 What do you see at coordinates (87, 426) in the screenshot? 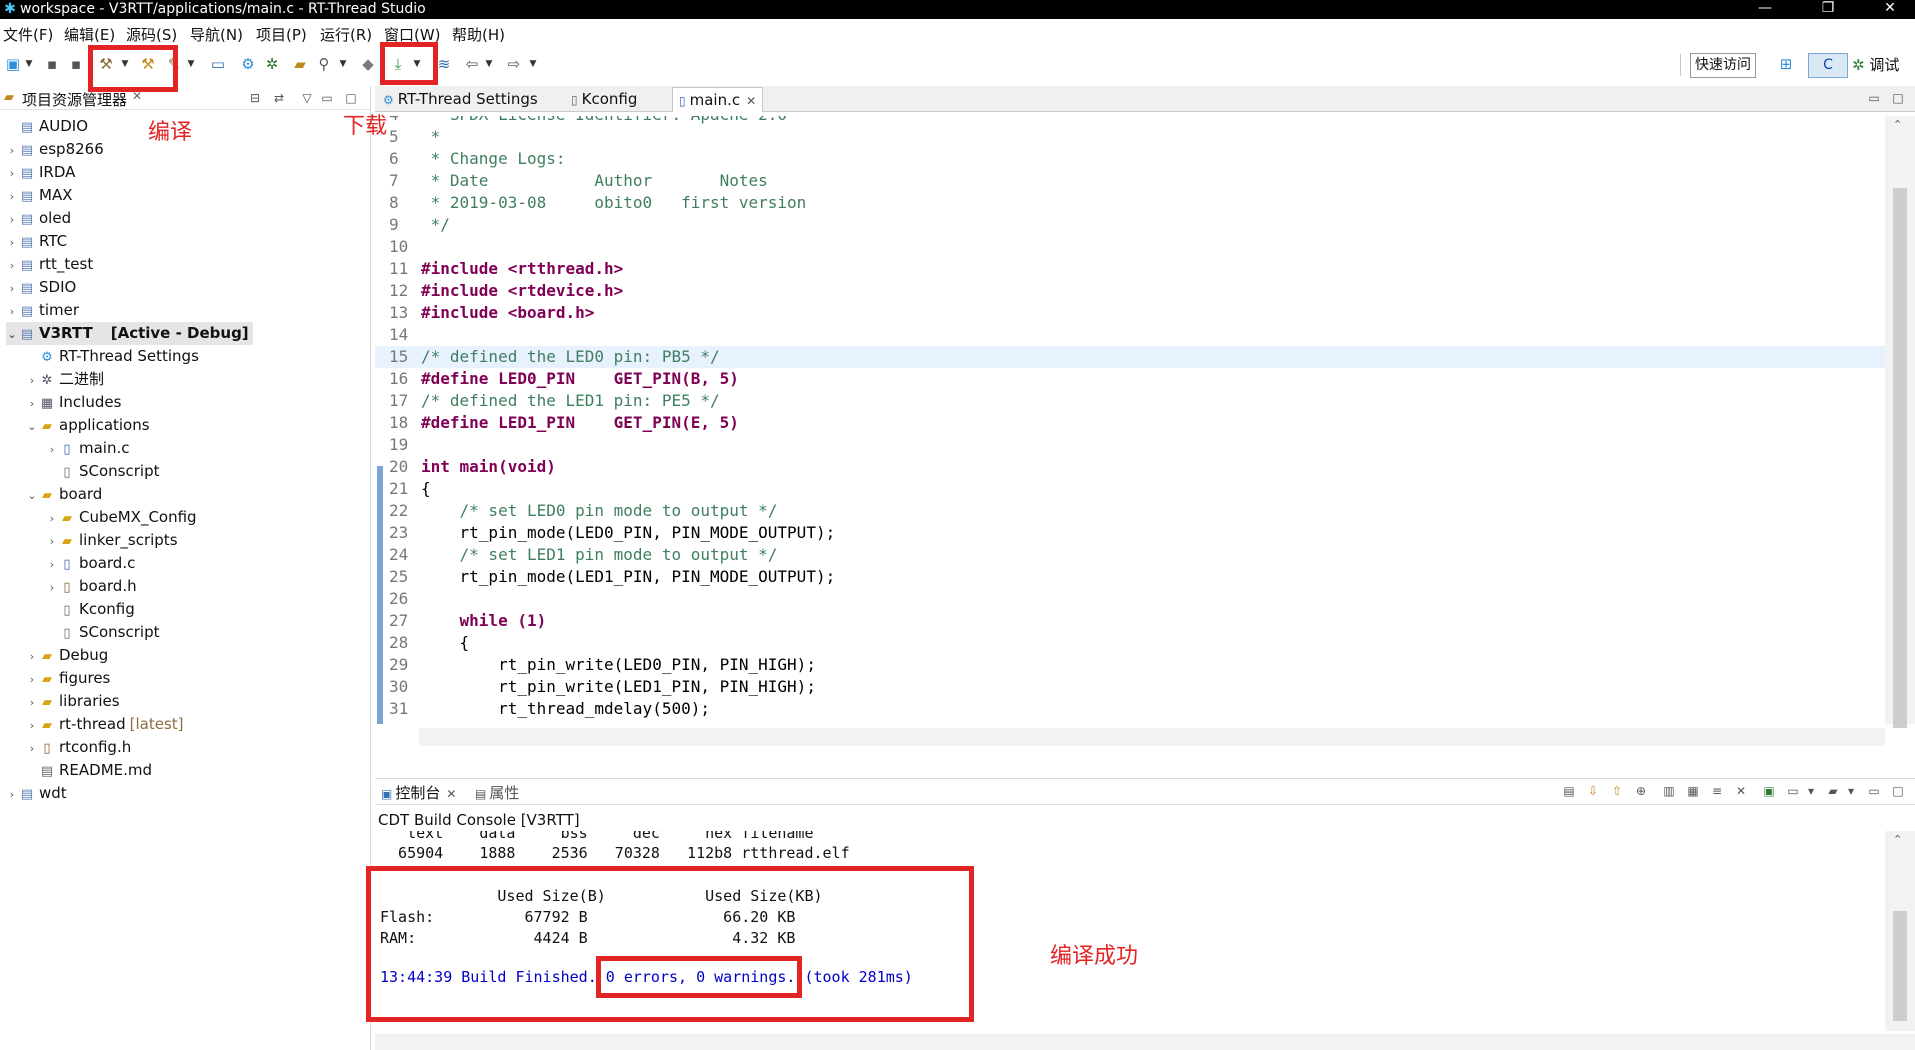
I see `tree-item-applications: ⌄ ▰ applications` at bounding box center [87, 426].